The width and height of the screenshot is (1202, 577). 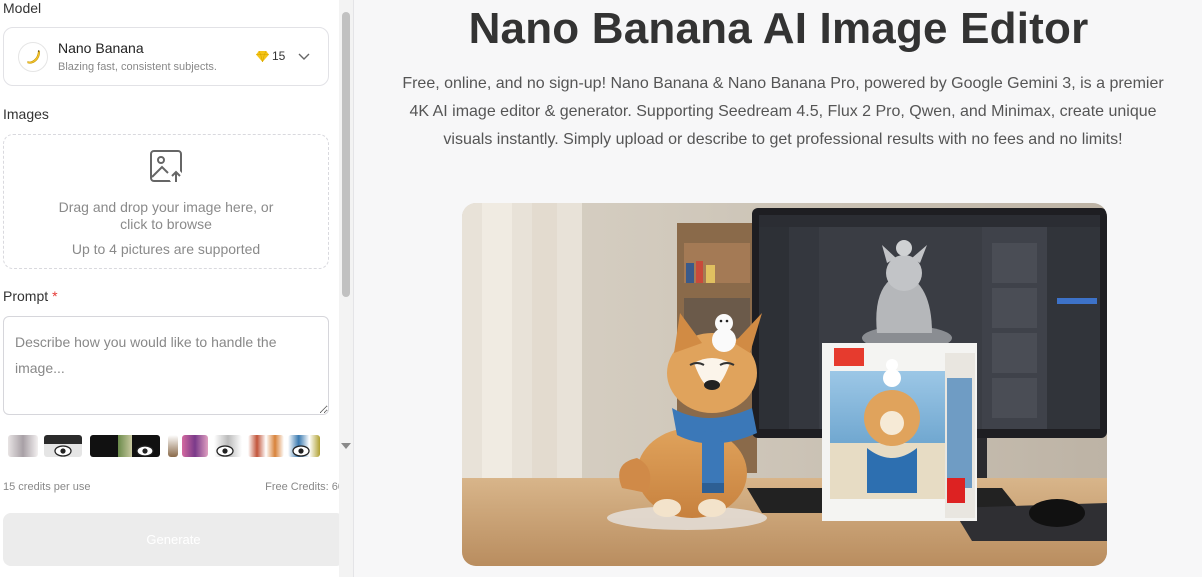 I want to click on model-credit-cost: 15, so click(x=279, y=56).